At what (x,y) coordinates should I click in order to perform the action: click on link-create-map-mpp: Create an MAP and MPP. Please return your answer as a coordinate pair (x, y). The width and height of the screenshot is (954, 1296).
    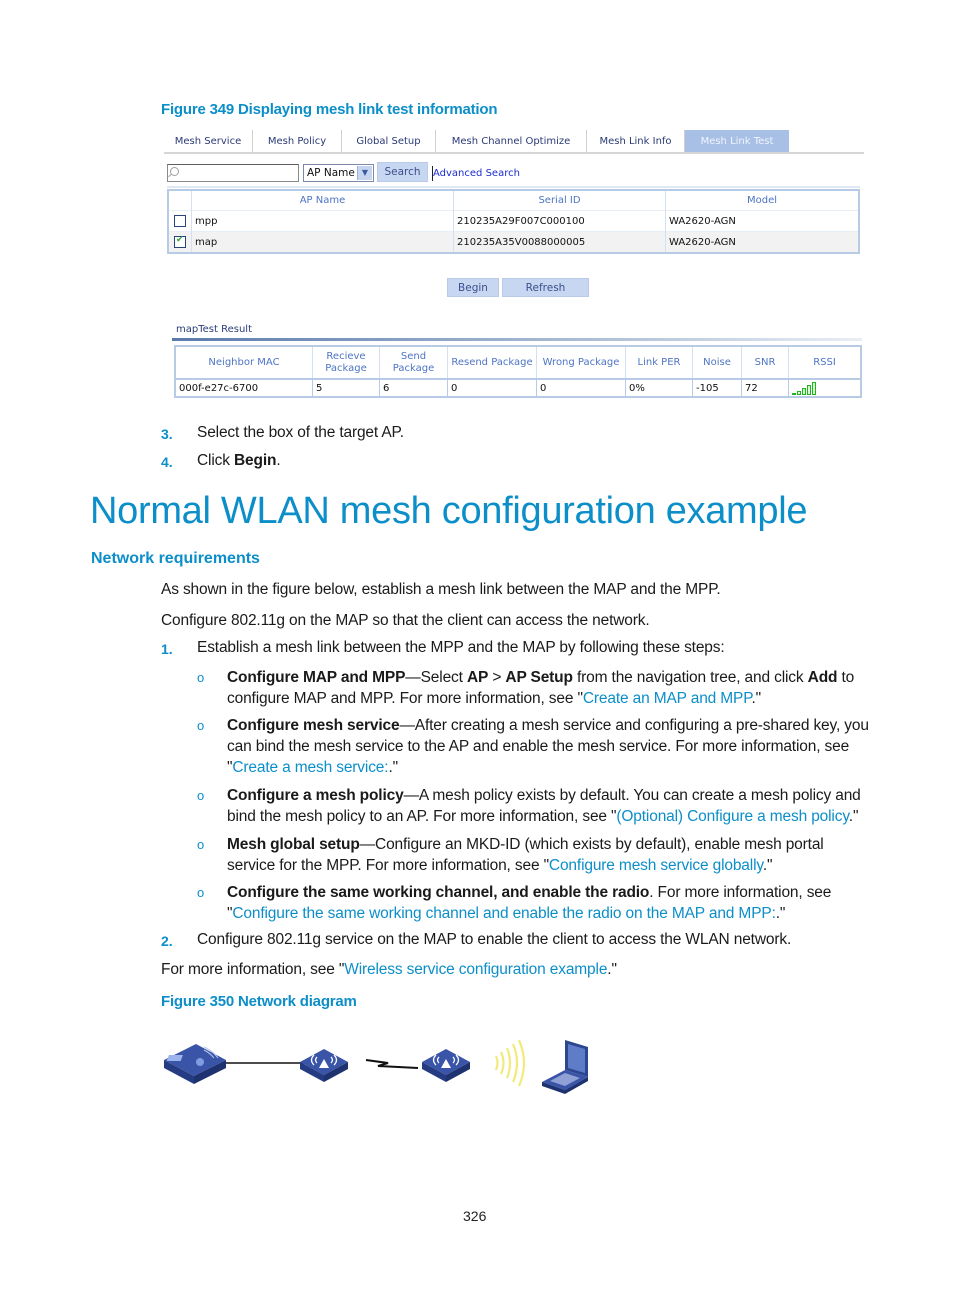
    Looking at the image, I should click on (667, 698).